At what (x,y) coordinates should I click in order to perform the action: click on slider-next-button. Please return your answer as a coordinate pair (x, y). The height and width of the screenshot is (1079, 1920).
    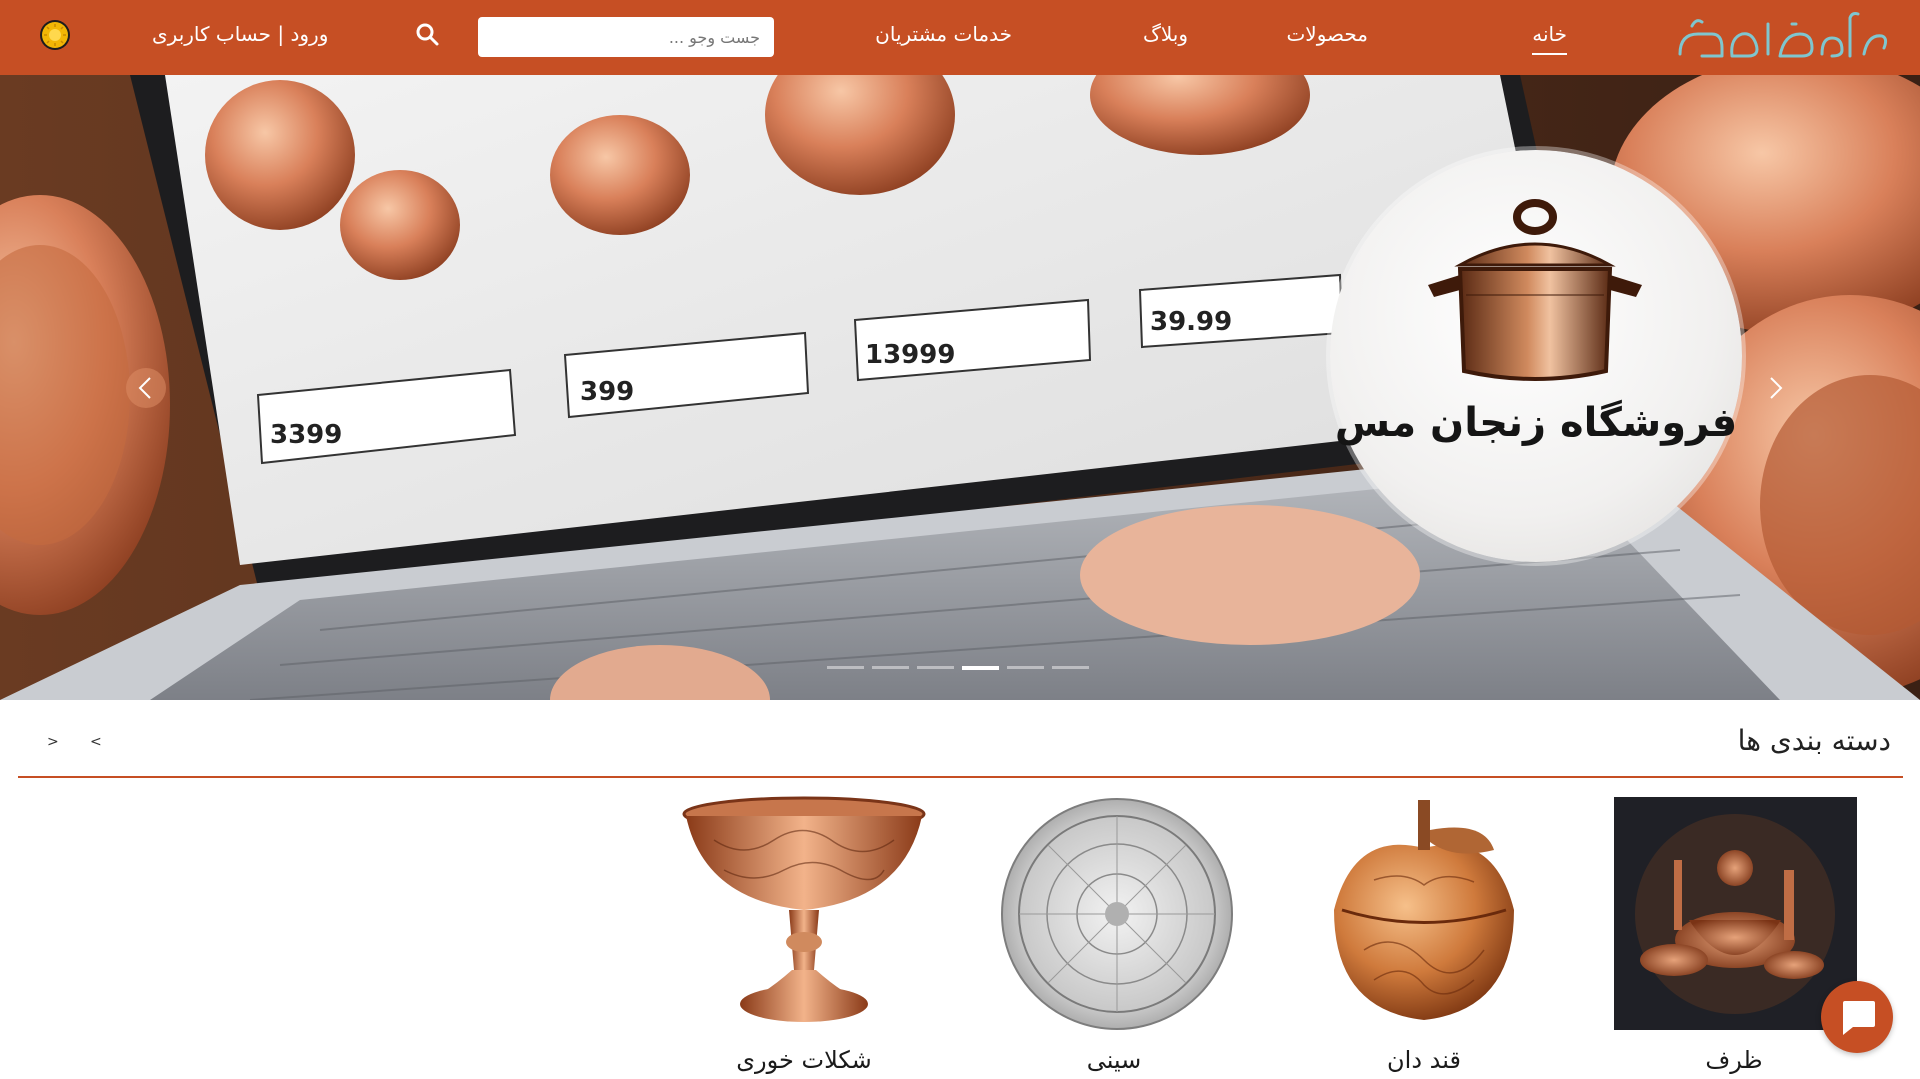
    Looking at the image, I should click on (1775, 388).